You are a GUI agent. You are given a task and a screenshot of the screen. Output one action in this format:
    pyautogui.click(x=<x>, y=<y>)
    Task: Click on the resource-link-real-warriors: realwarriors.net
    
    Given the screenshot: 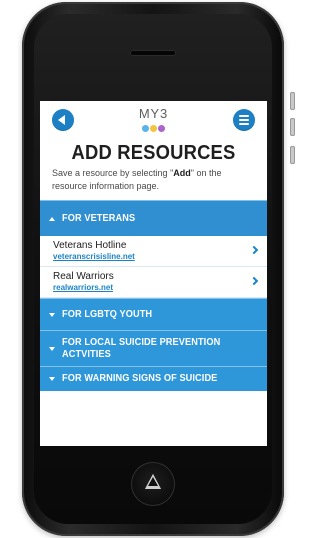 What is the action you would take?
    pyautogui.click(x=147, y=288)
    